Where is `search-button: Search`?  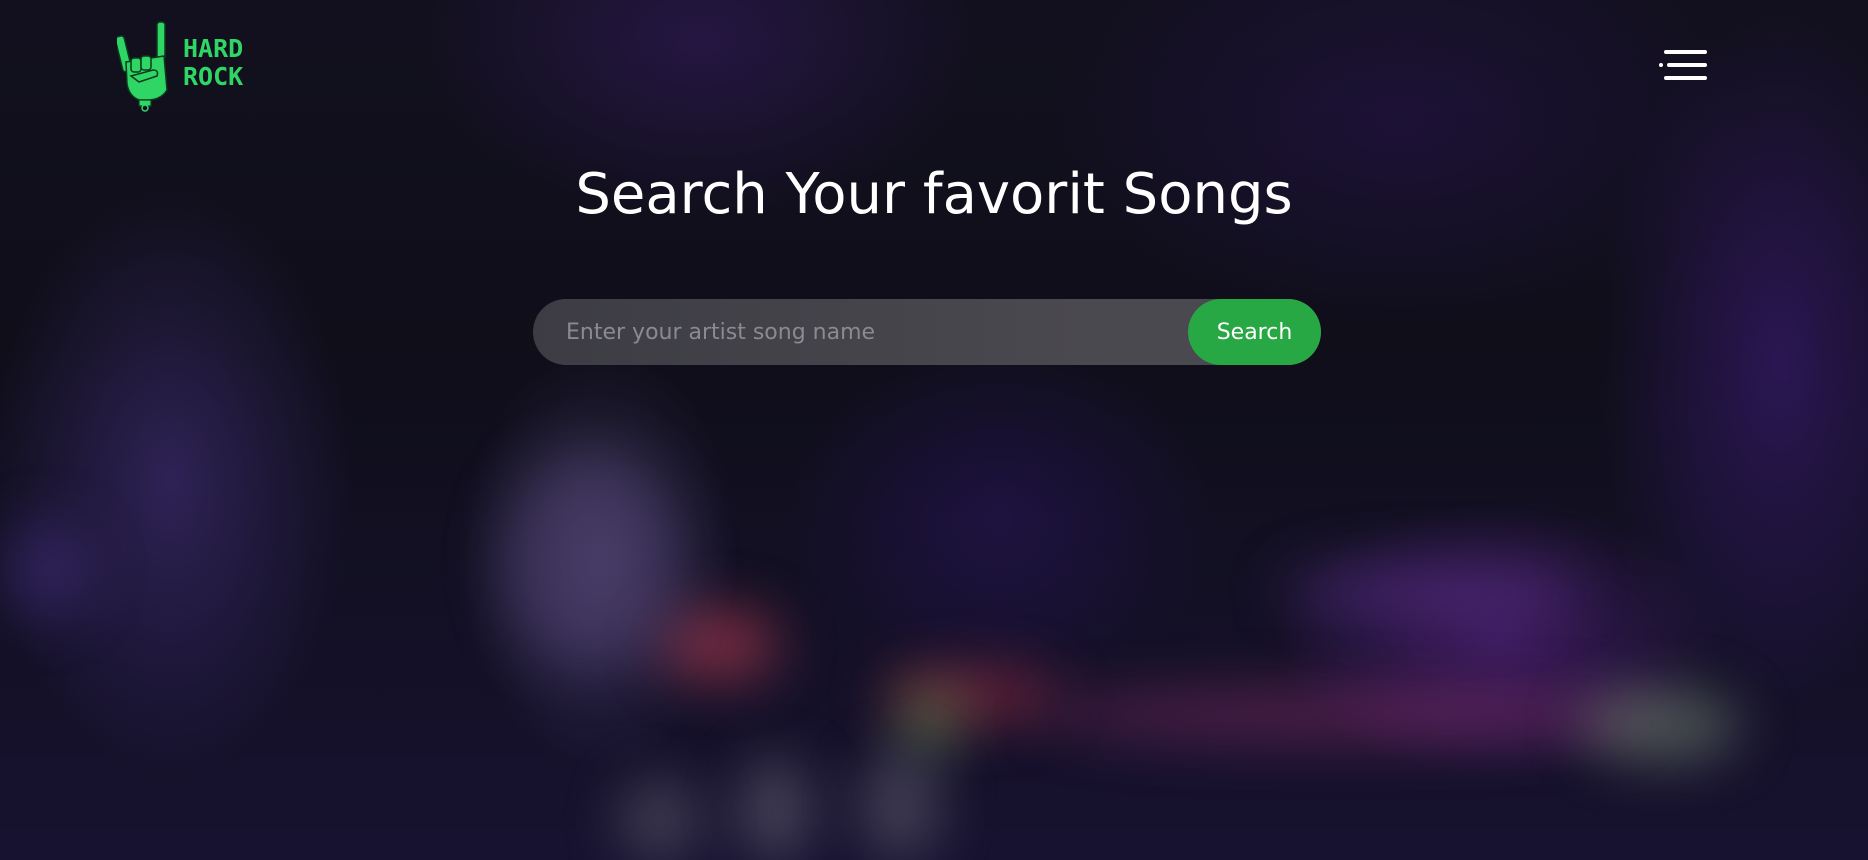
search-button: Search is located at coordinates (1254, 332).